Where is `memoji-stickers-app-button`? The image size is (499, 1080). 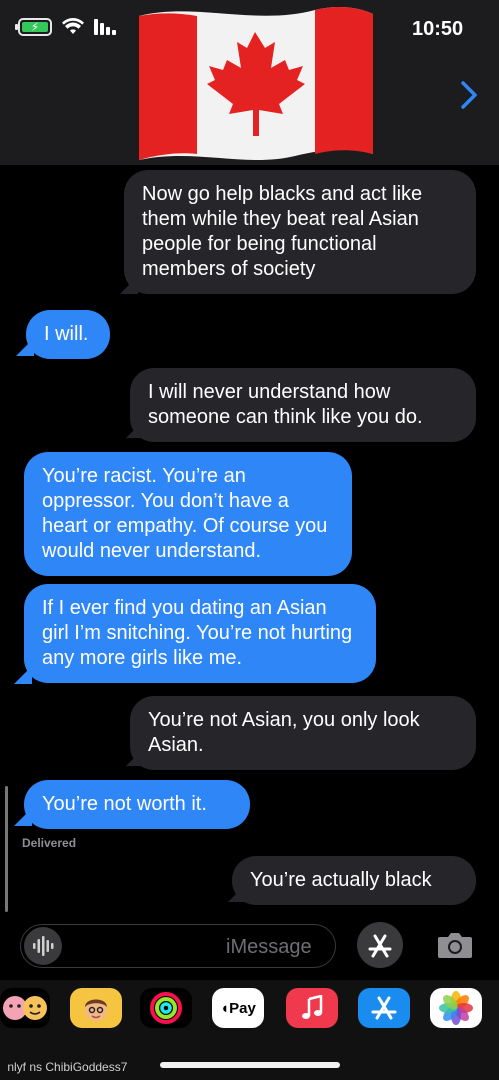
memoji-stickers-app-button is located at coordinates (25, 1008).